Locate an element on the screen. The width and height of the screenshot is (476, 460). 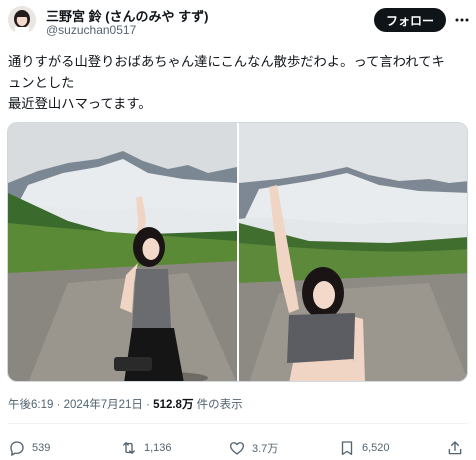
tweet-meta: 午後6:19 · 2024年7月21日 · 512.8万 件の表示 is located at coordinates (125, 404).